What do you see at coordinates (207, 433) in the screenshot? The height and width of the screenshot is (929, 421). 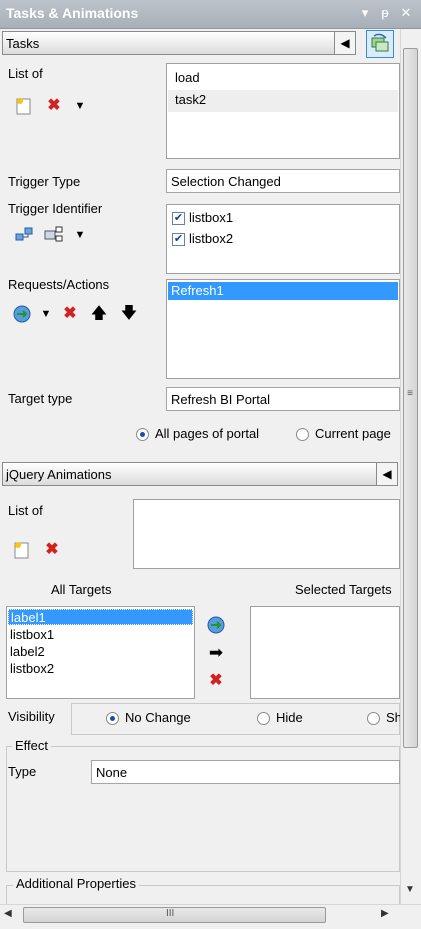 I see `all-pages-label: All pages of portal` at bounding box center [207, 433].